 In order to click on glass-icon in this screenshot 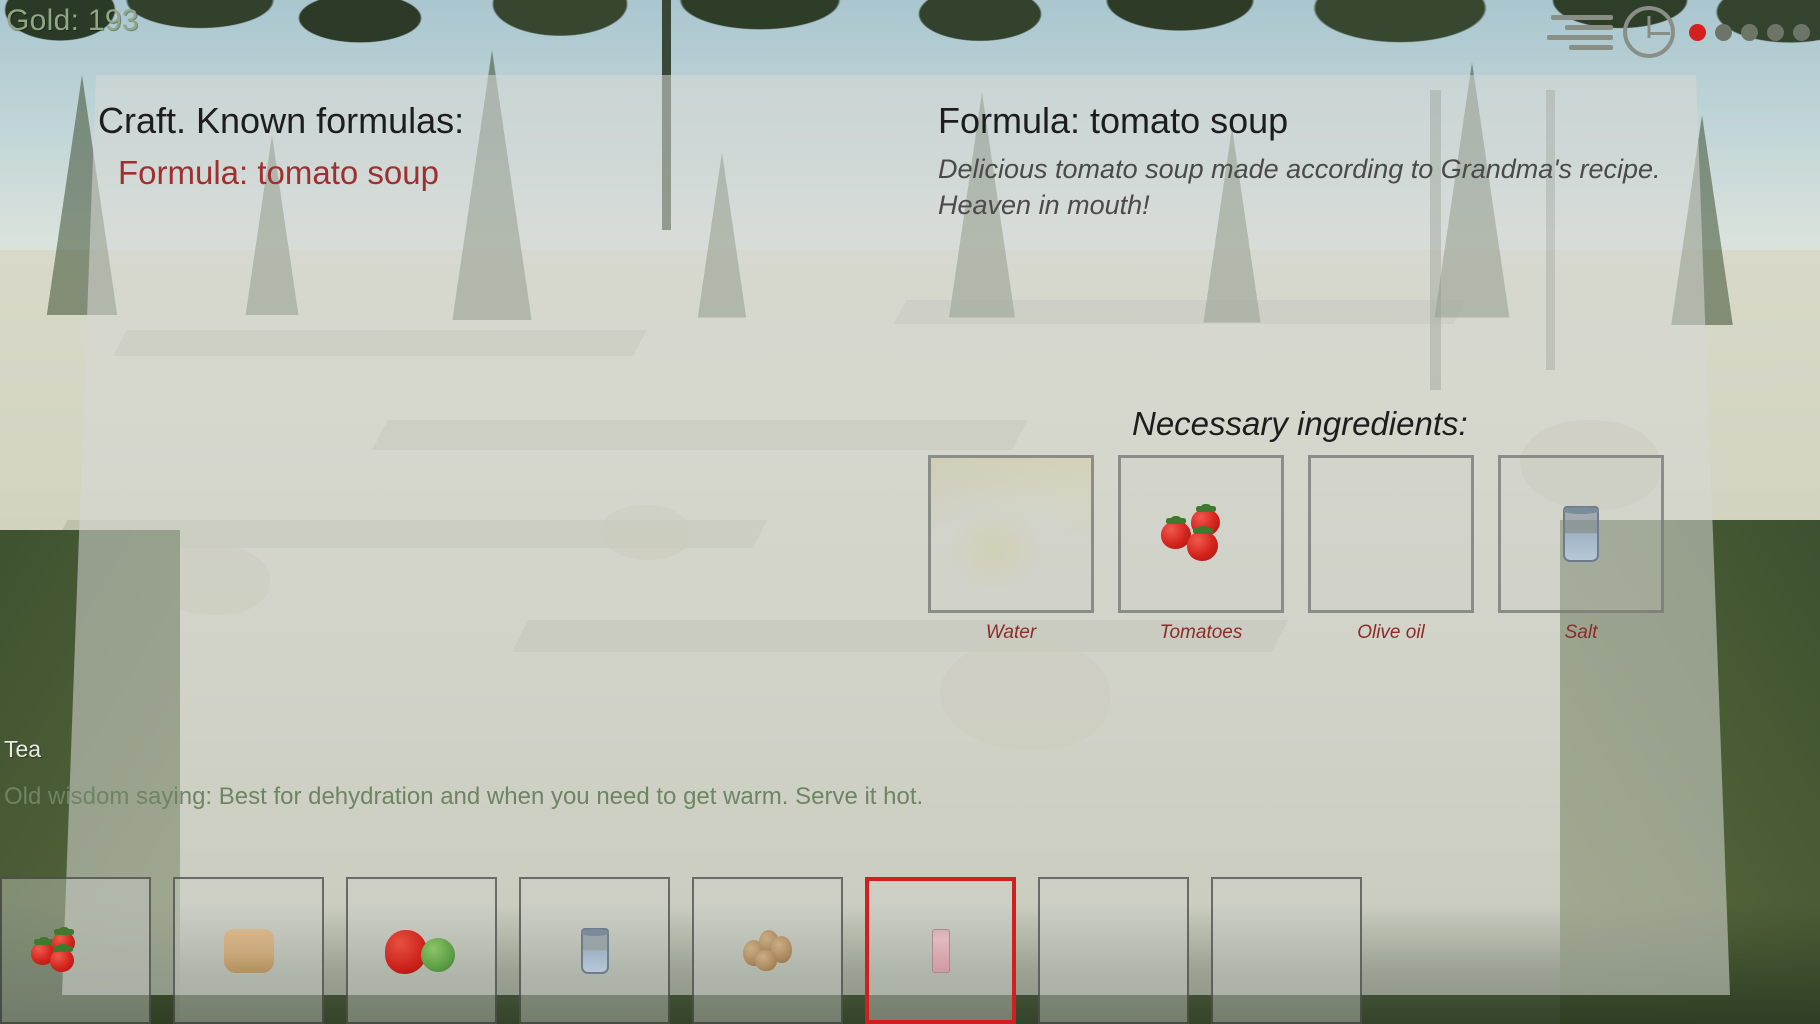, I will do `click(1581, 534)`.